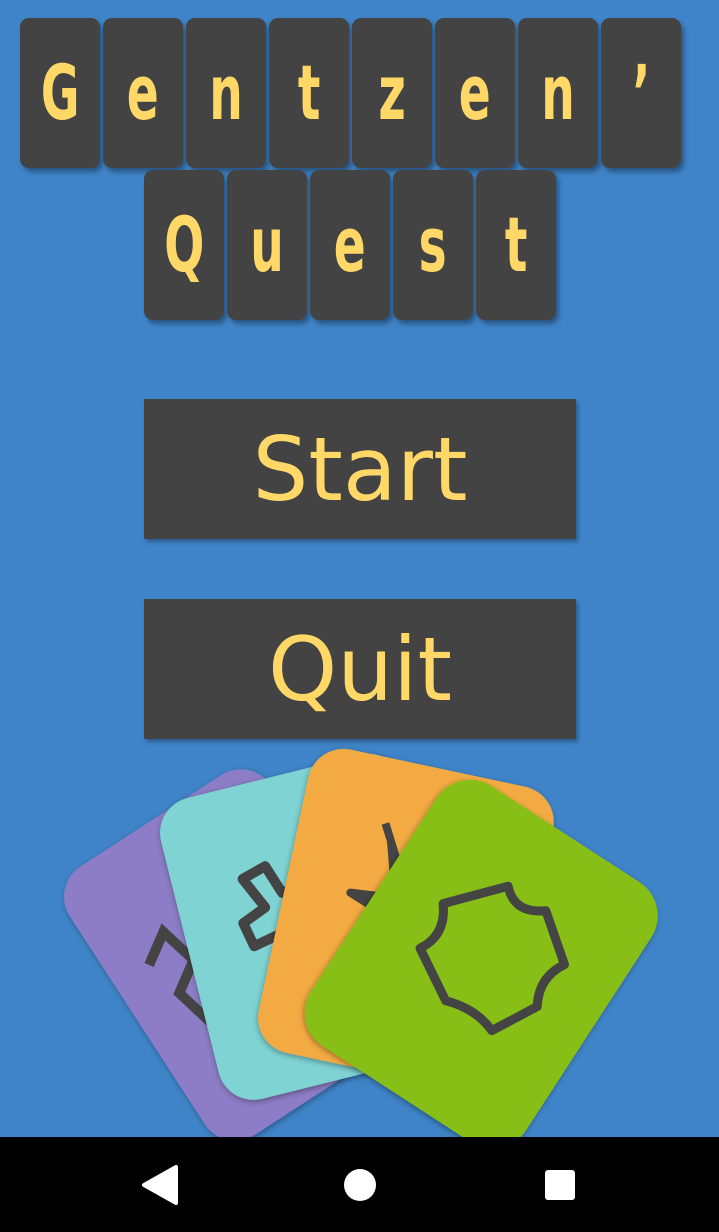  I want to click on title-letter-tile: G, so click(60, 93).